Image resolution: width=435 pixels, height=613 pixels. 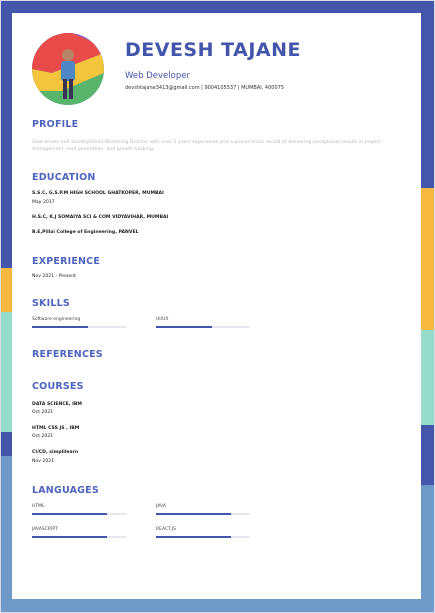 I want to click on section-title-courses: COURSES, so click(x=58, y=386).